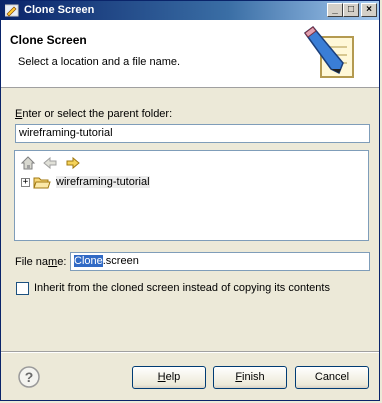 This screenshot has height=403, width=382. Describe the element at coordinates (48, 40) in the screenshot. I see `header-title: Clone Screen` at that location.